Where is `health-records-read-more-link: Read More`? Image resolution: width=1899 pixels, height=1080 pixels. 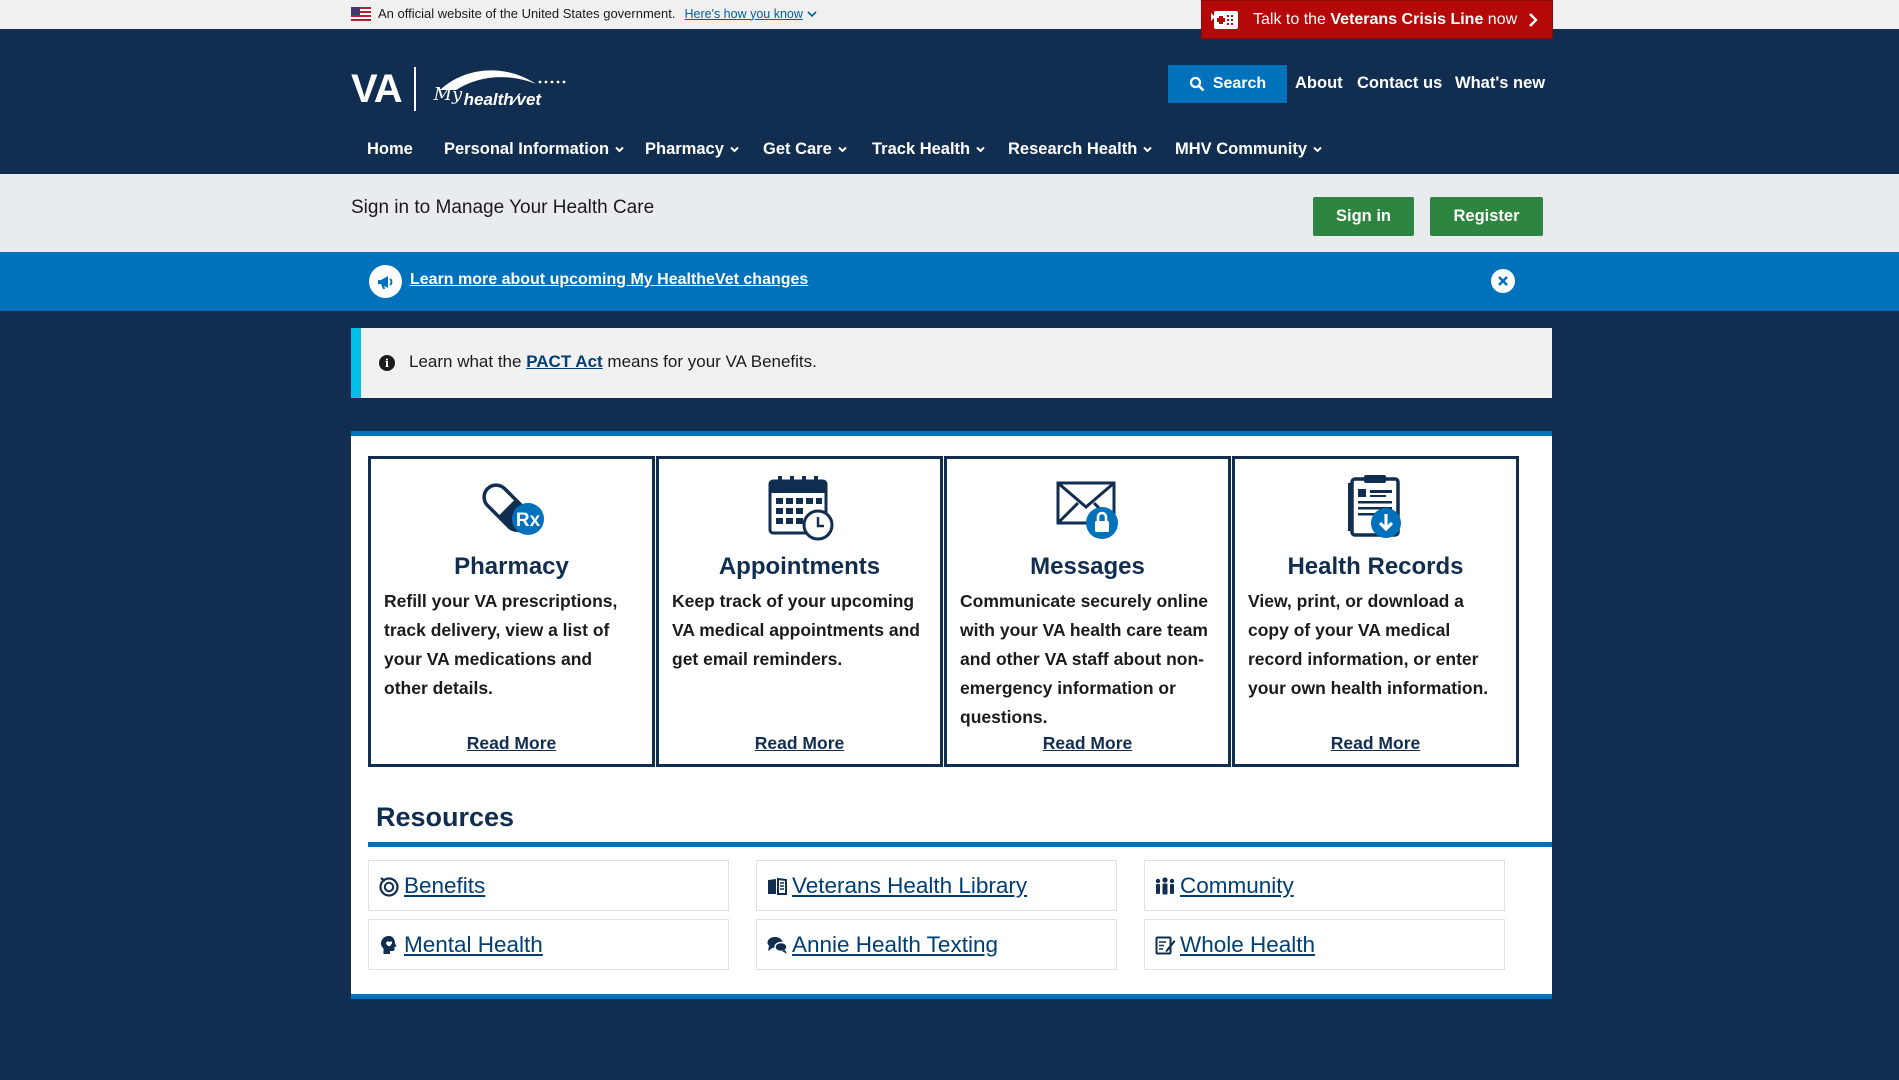 health-records-read-more-link: Read More is located at coordinates (1375, 743).